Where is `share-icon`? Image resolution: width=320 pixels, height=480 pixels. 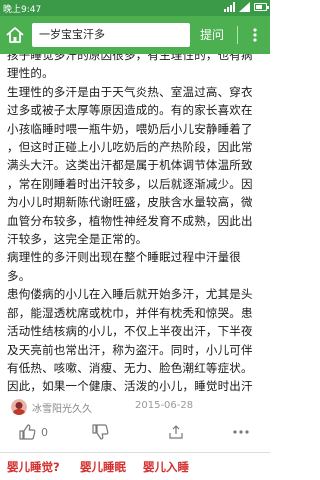
share-icon is located at coordinates (176, 432).